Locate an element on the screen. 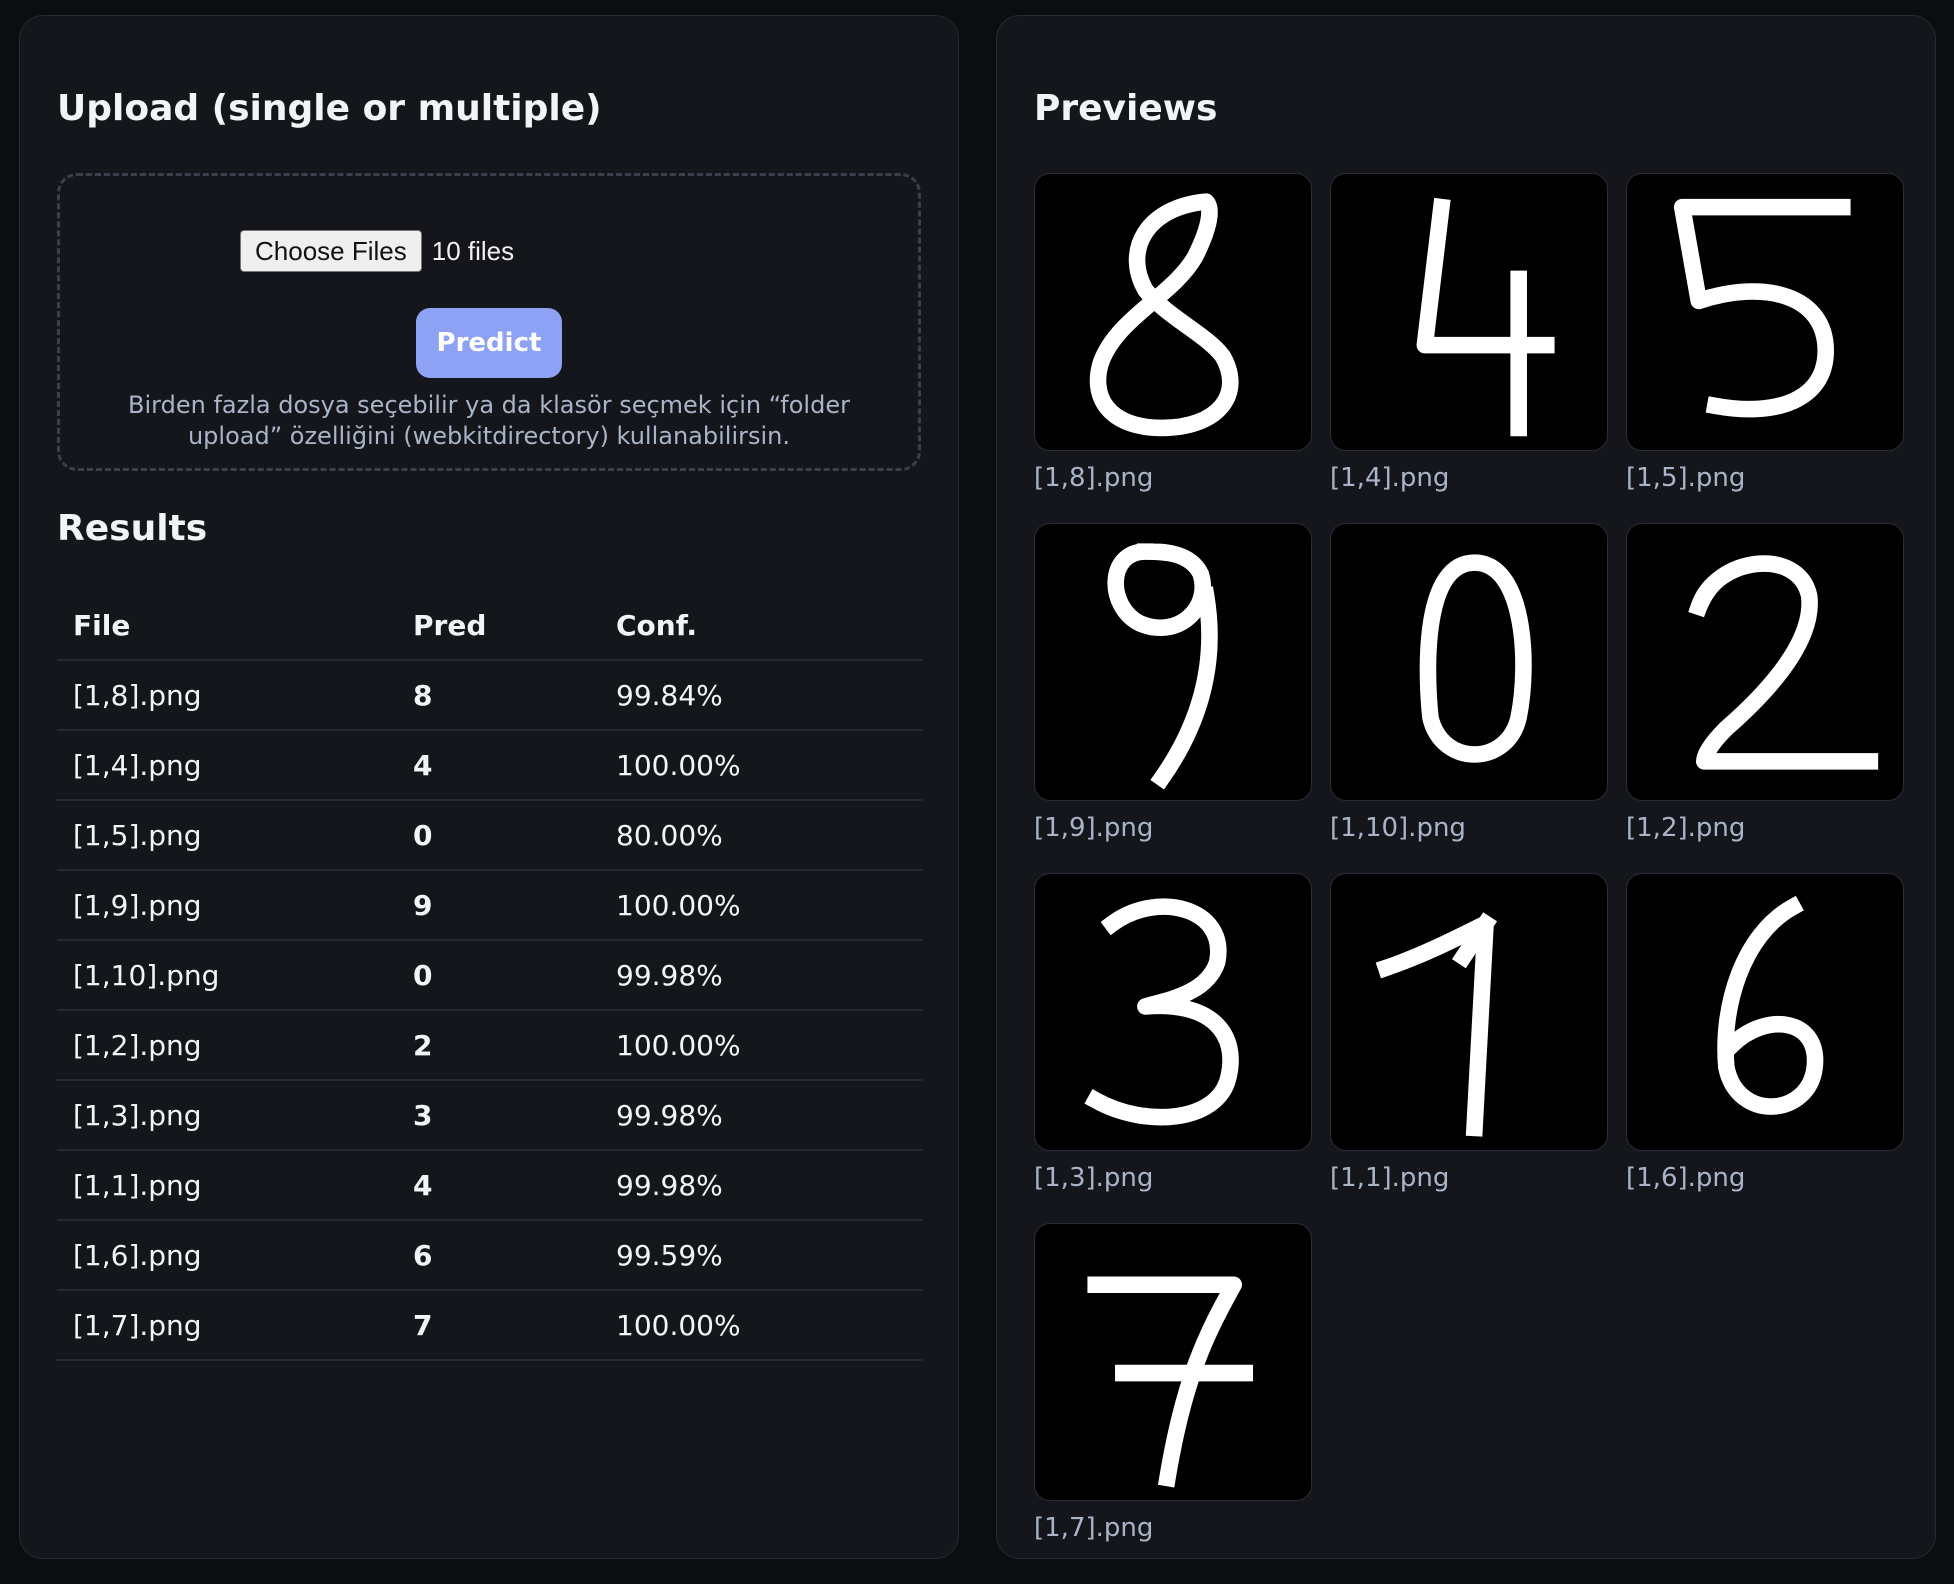  preview-caption: [1,9].png is located at coordinates (1094, 828).